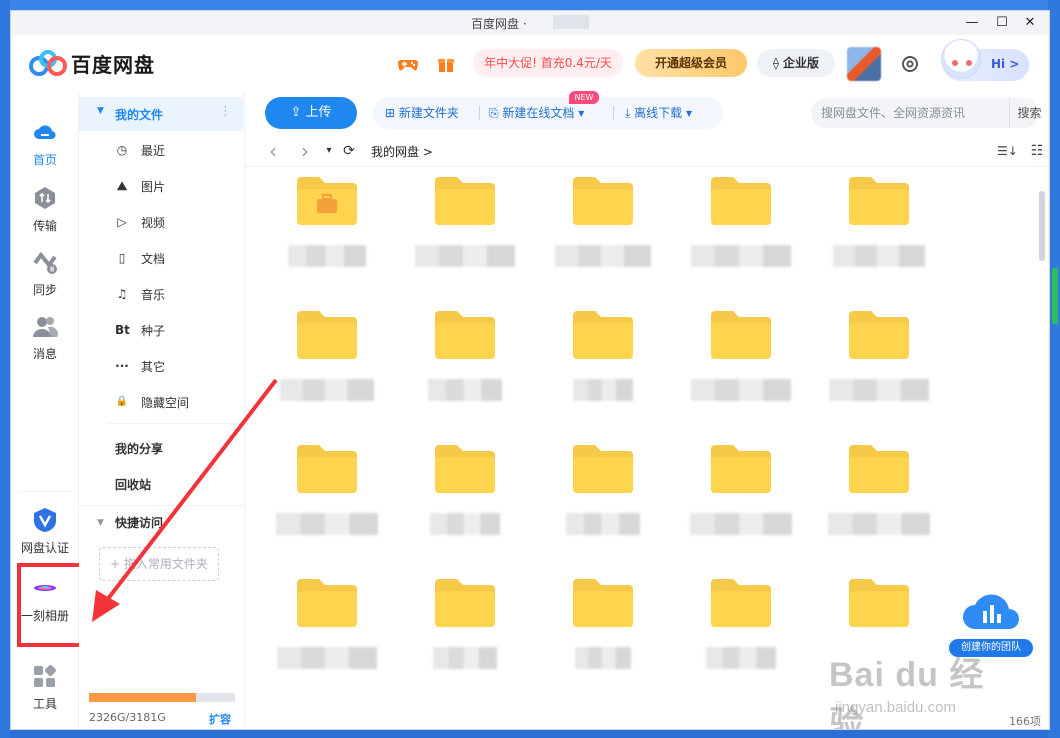 The width and height of the screenshot is (1060, 738). I want to click on refresh-icon: ⟳, so click(349, 151).